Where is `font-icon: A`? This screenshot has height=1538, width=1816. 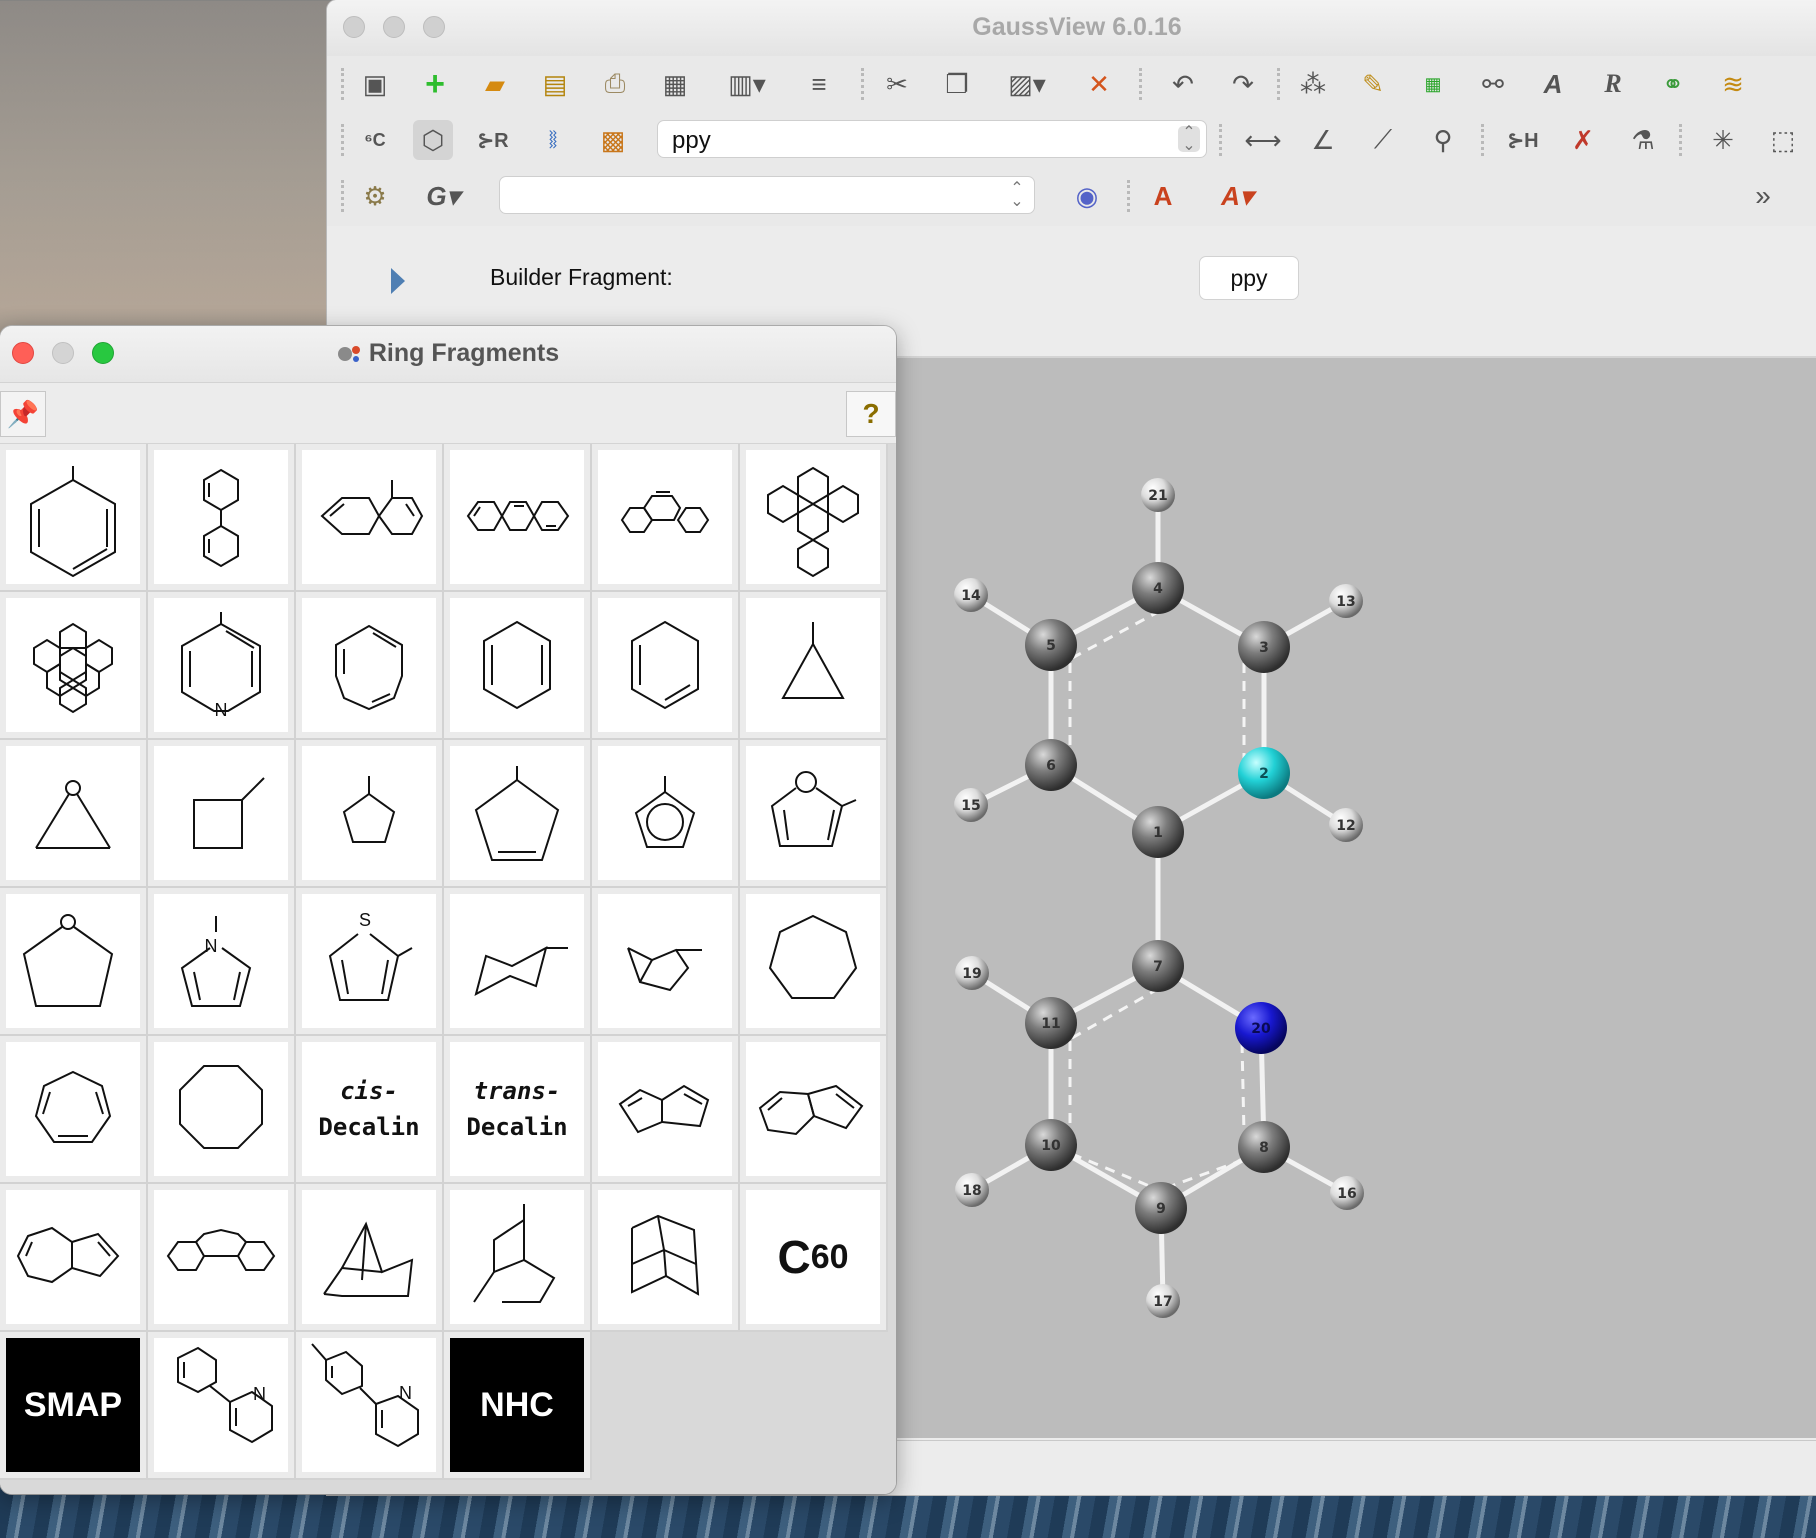 font-icon: A is located at coordinates (1163, 196).